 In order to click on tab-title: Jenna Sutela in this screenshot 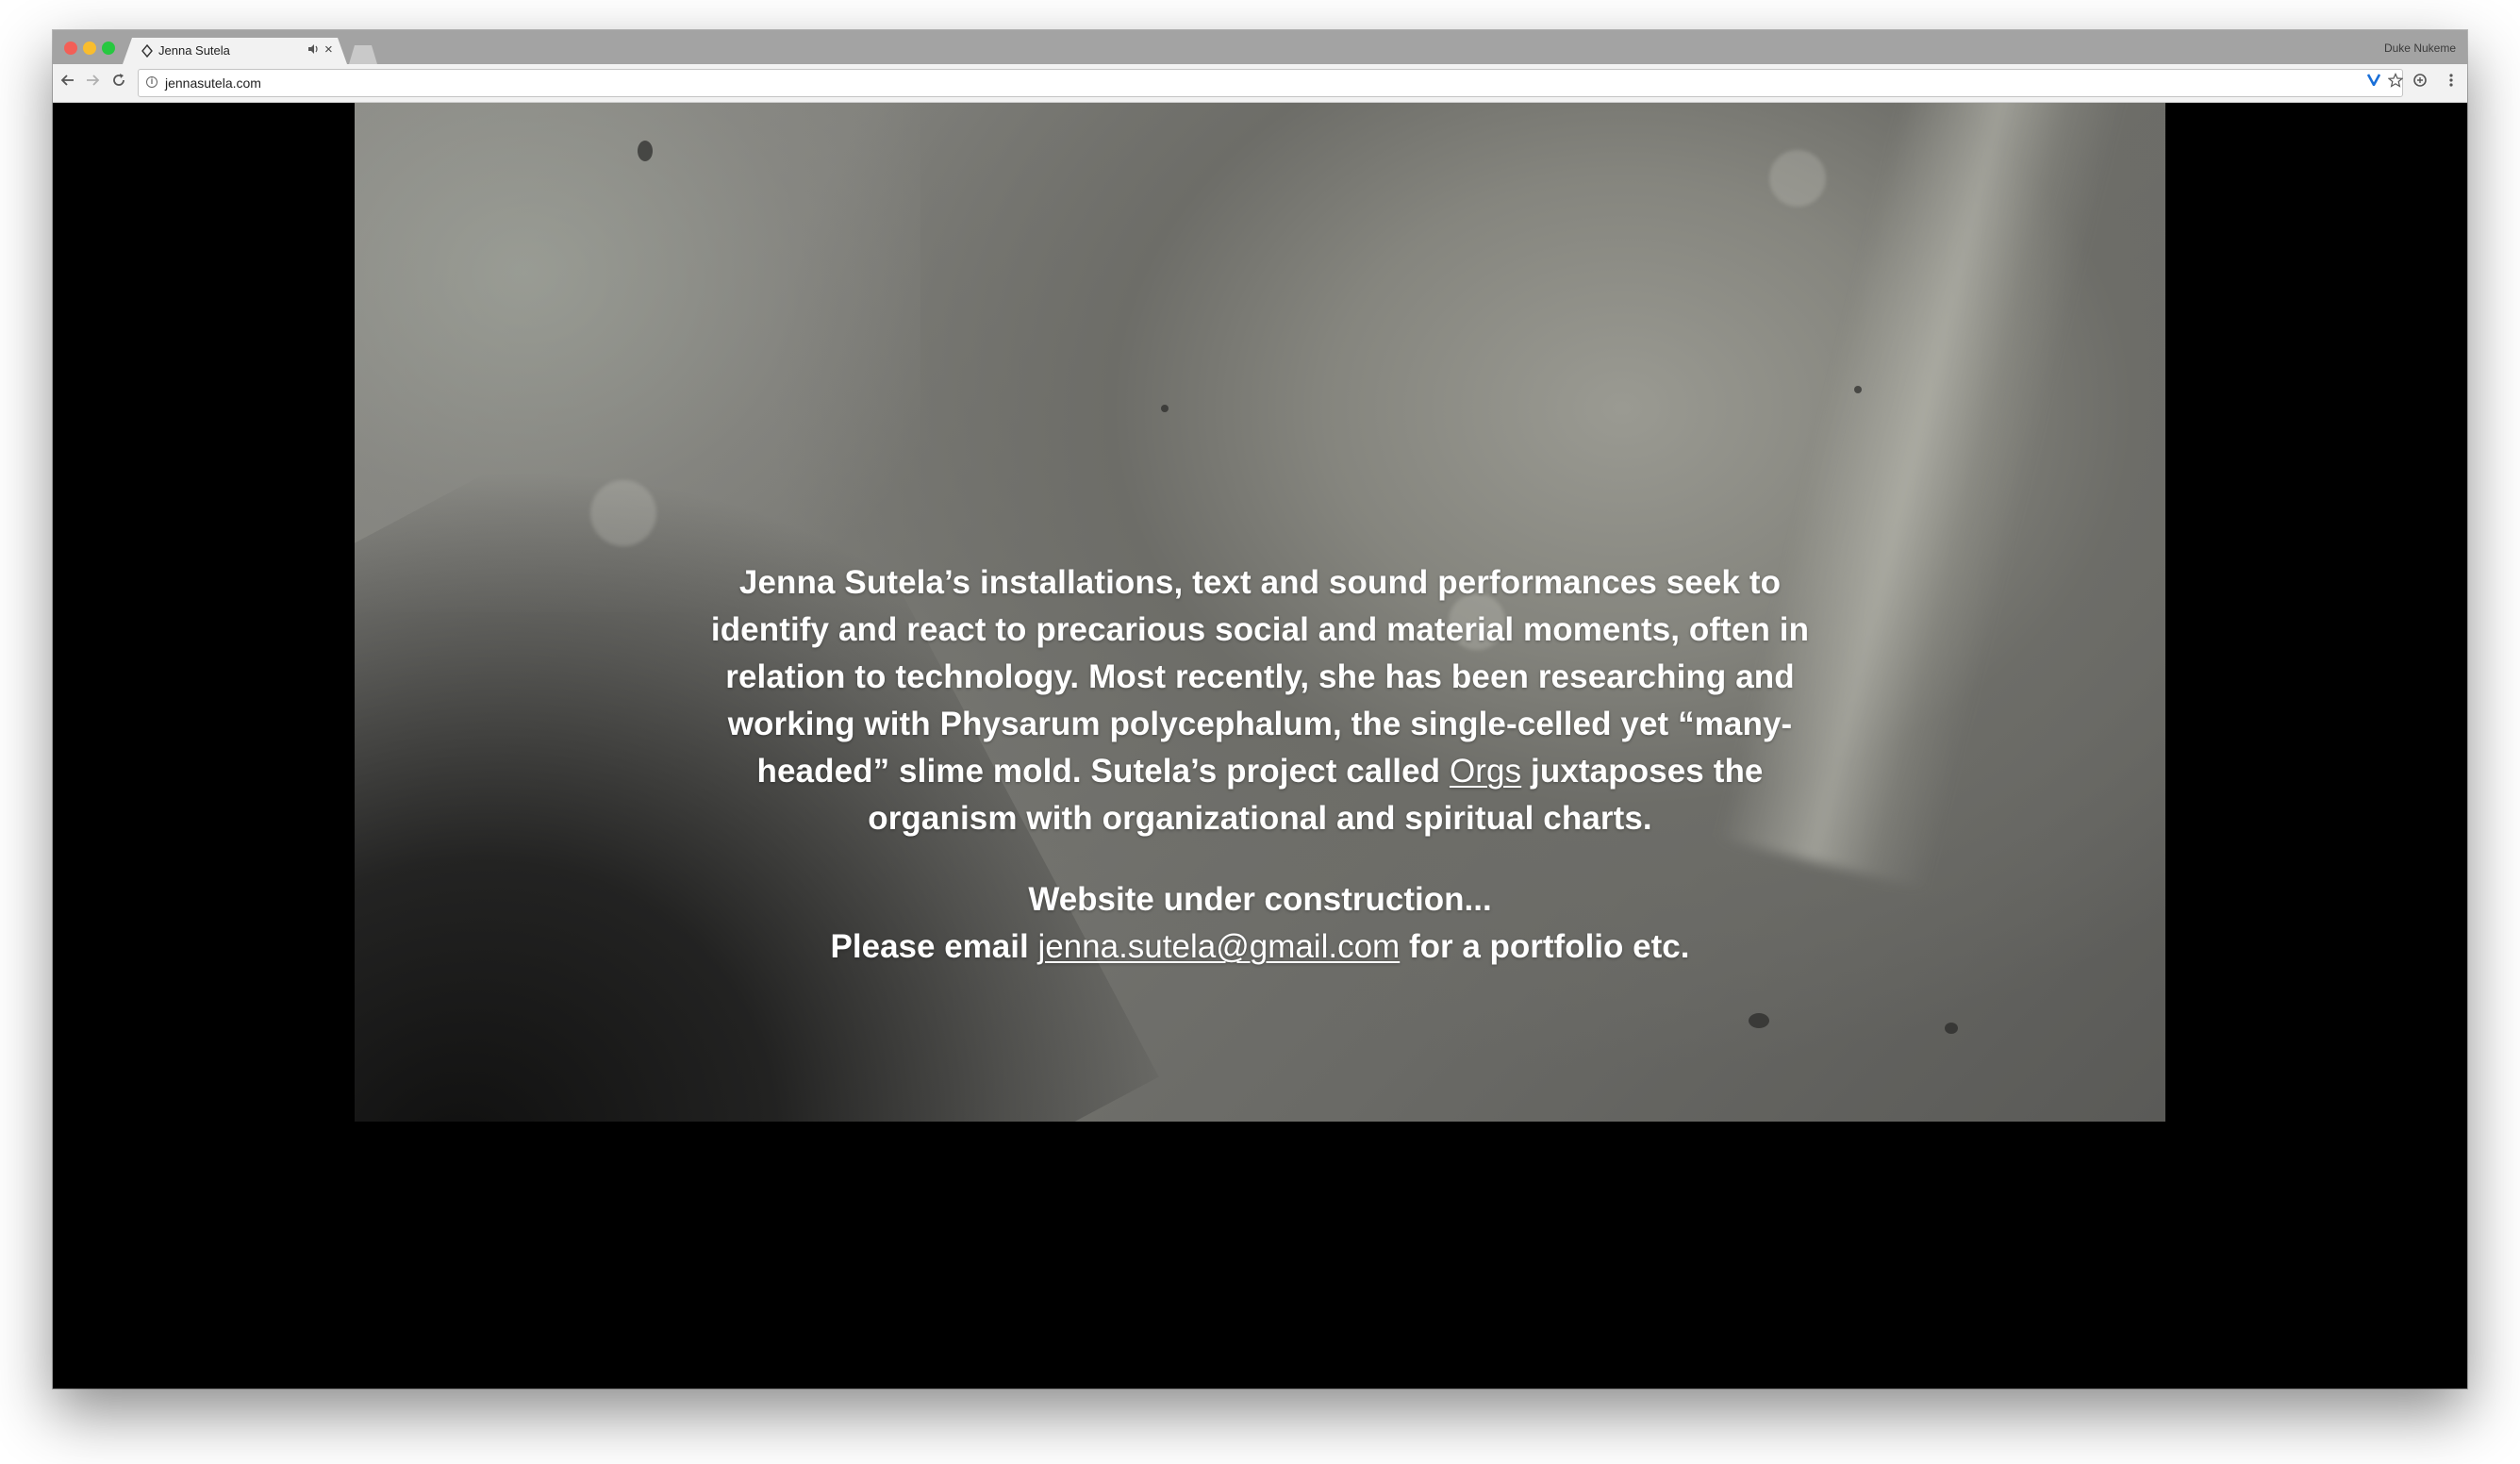, I will do `click(194, 51)`.